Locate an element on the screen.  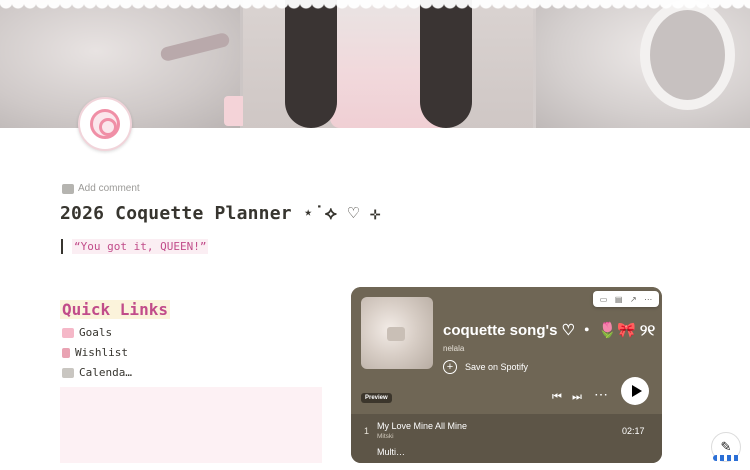
quick-links-heading: Quick Links is located at coordinates (115, 309).